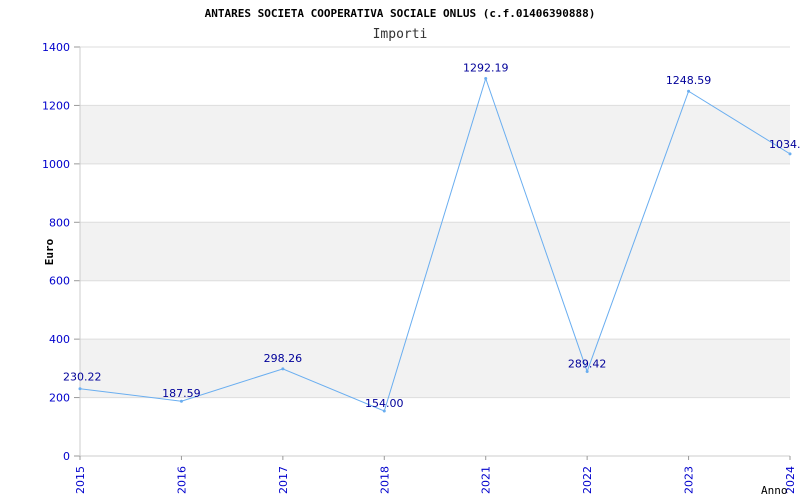 This screenshot has height=500, width=800. What do you see at coordinates (486, 67) in the screenshot?
I see `data-label: 1292.19` at bounding box center [486, 67].